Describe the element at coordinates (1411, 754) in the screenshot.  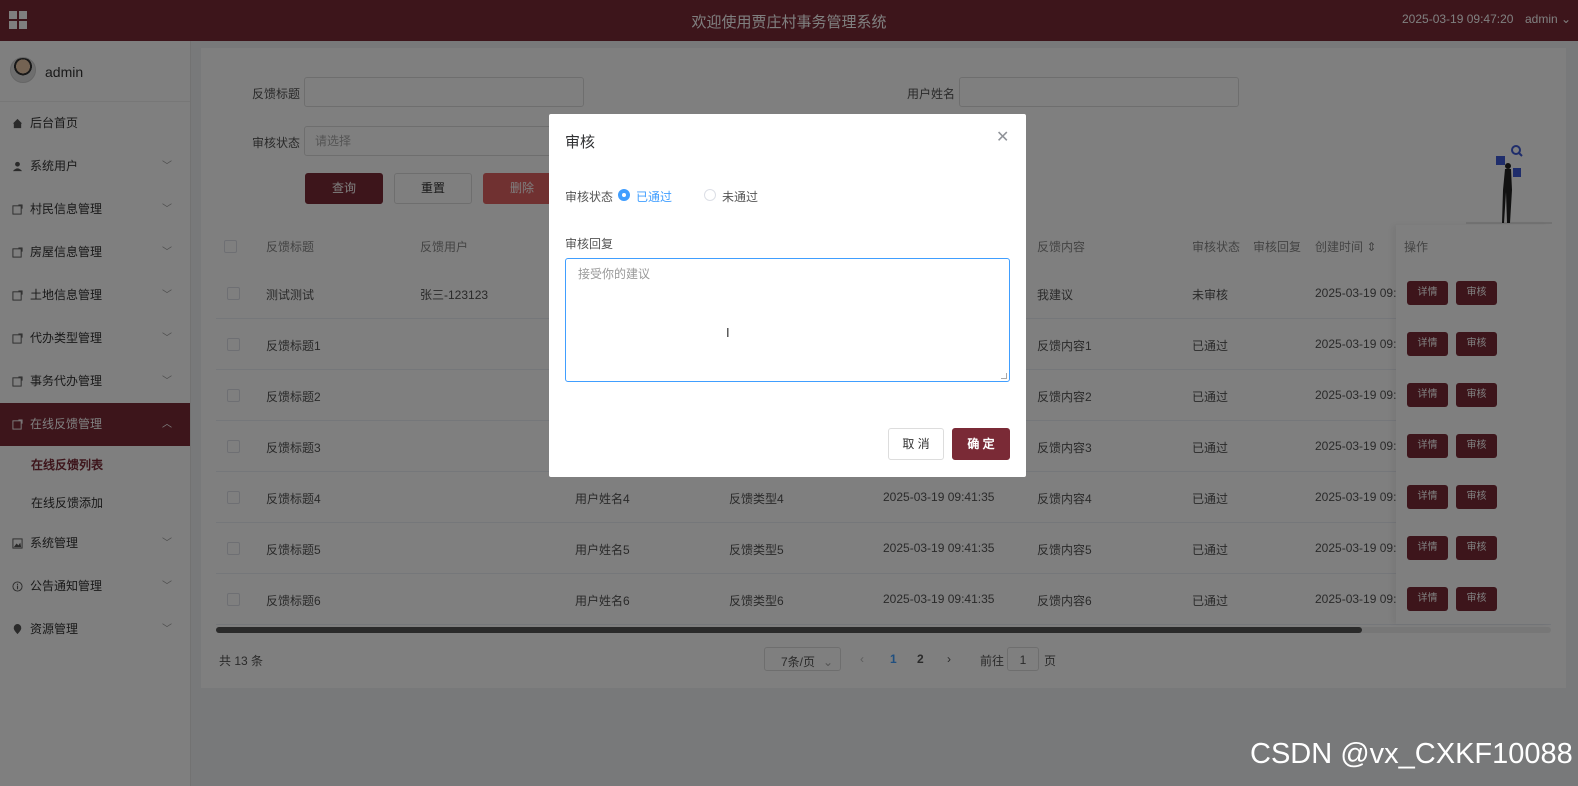
I see `watermark-text: CSDN @vx_CXKF10088` at that location.